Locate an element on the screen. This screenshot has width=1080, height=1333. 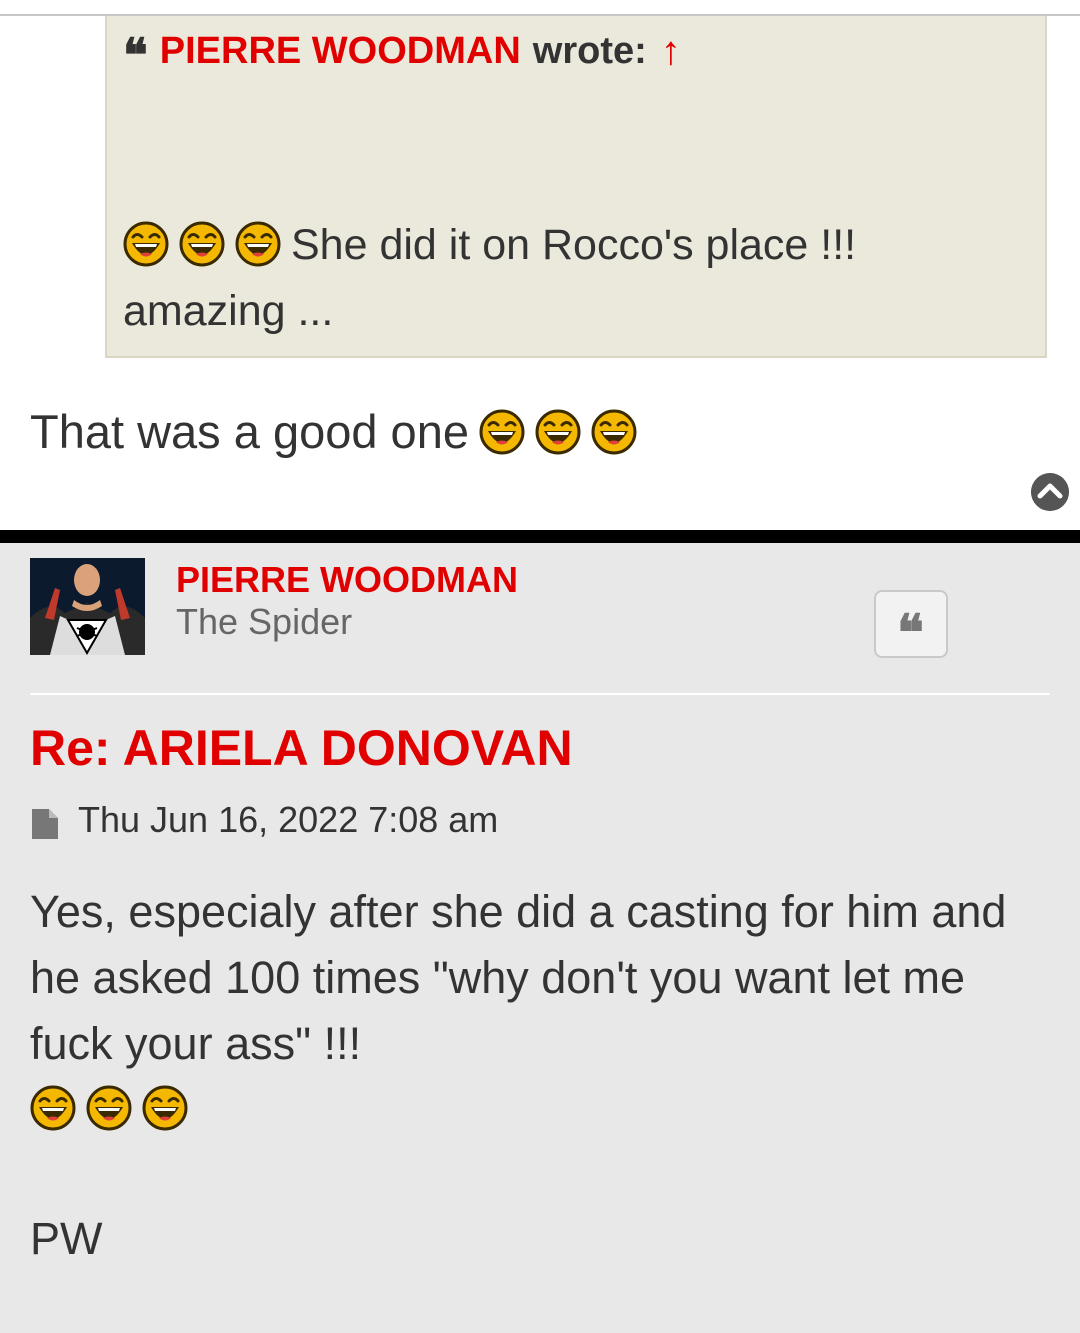
quote-source-arrow-icon: ↑ is located at coordinates (671, 51).